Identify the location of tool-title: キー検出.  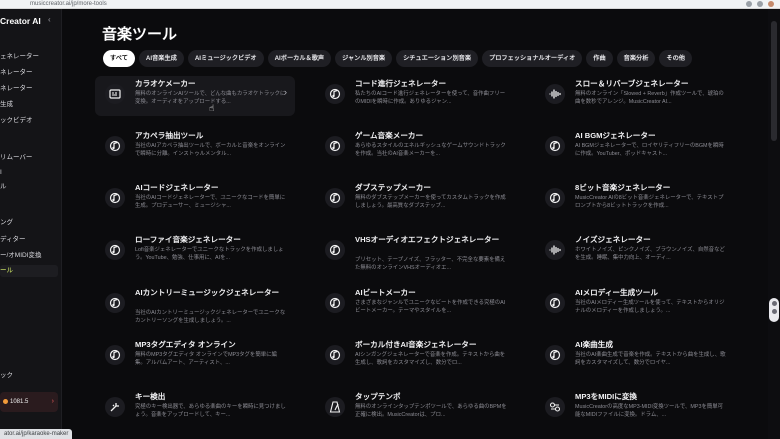
(150, 396).